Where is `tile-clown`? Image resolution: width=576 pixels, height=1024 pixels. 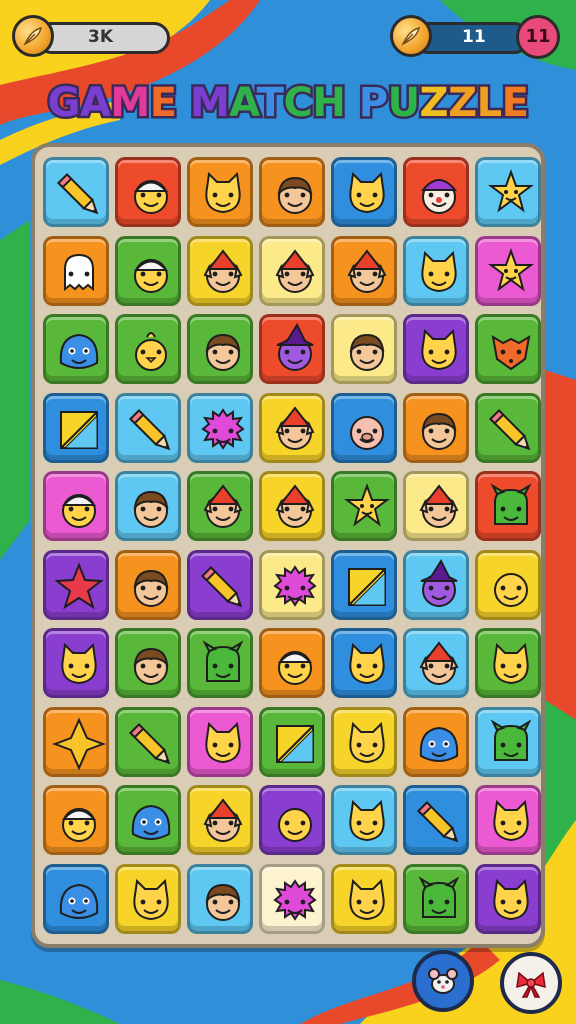
tile-clown is located at coordinates (436, 192).